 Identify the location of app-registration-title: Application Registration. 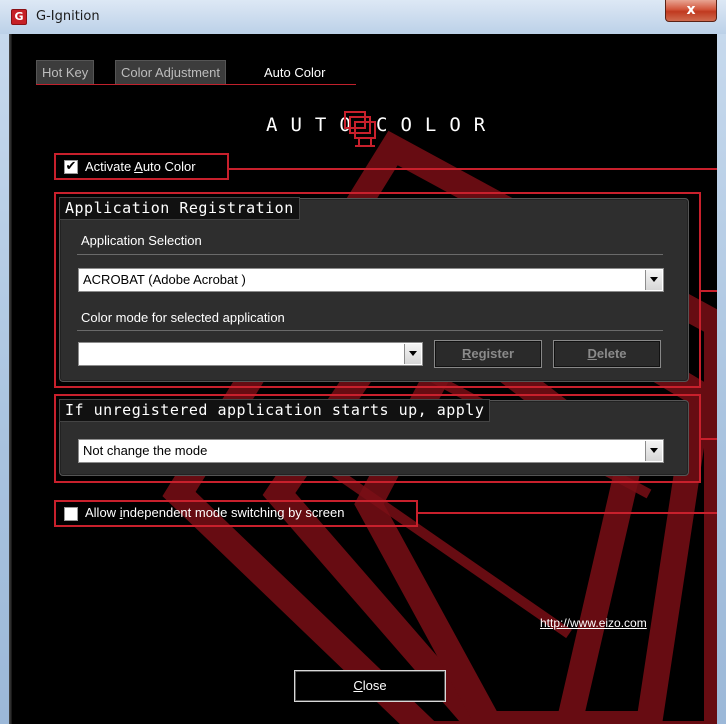
(179, 208).